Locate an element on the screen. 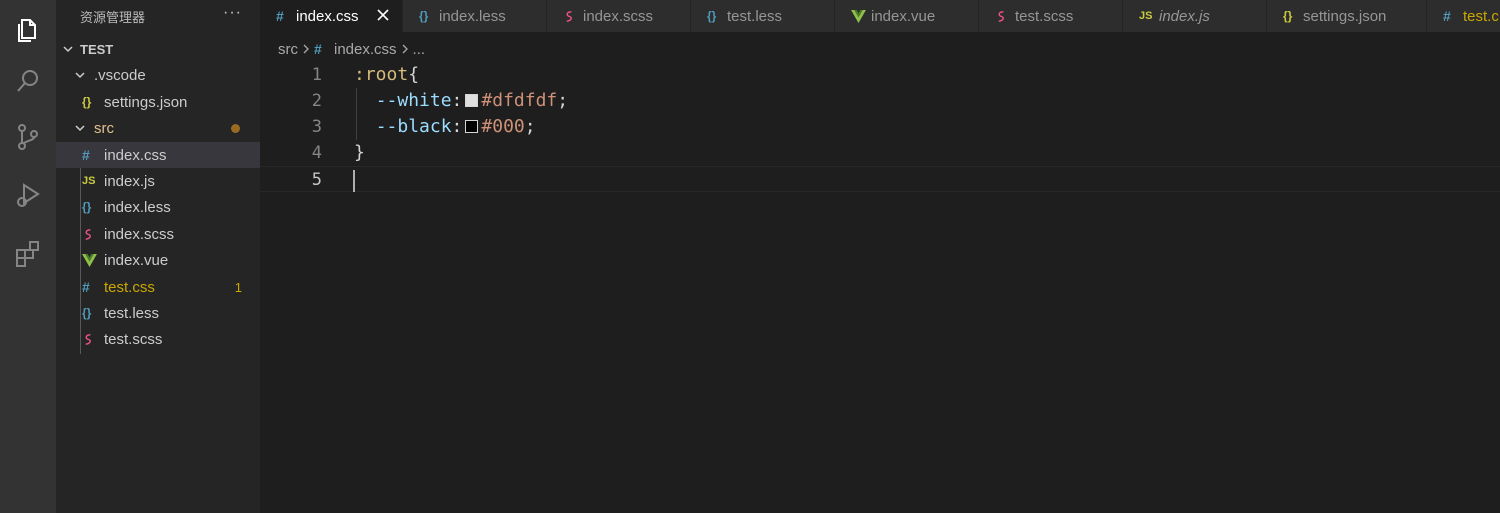  tab-test-css: # test.c is located at coordinates (1463, 16).